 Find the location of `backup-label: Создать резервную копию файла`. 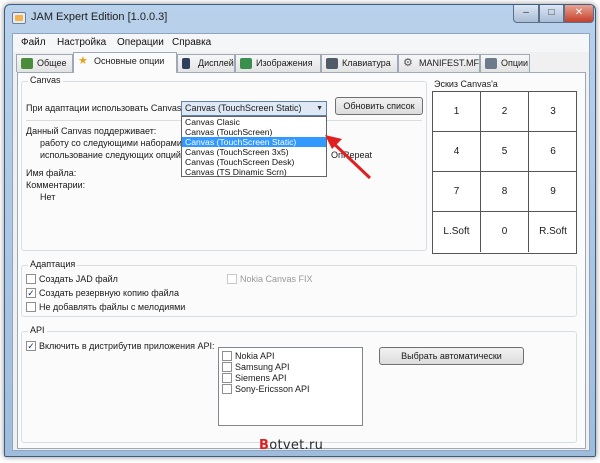

backup-label: Создать резервную копию файла is located at coordinates (109, 293).